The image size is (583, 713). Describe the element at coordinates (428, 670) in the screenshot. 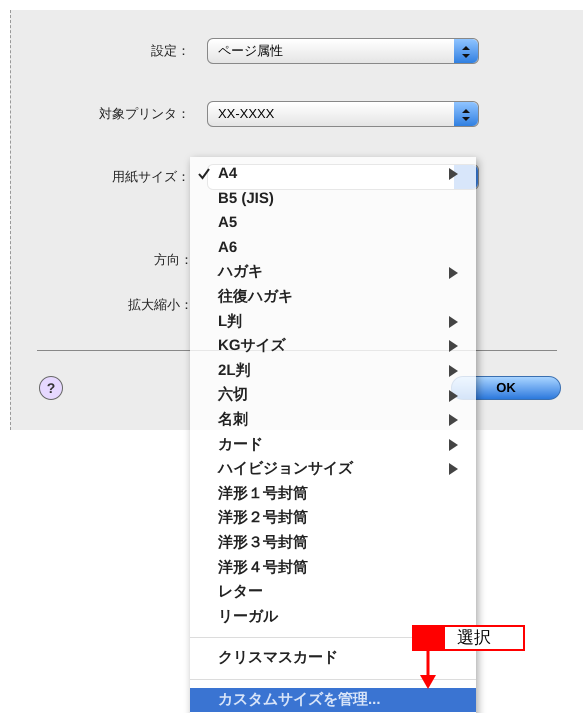

I see `arrow-icon` at that location.